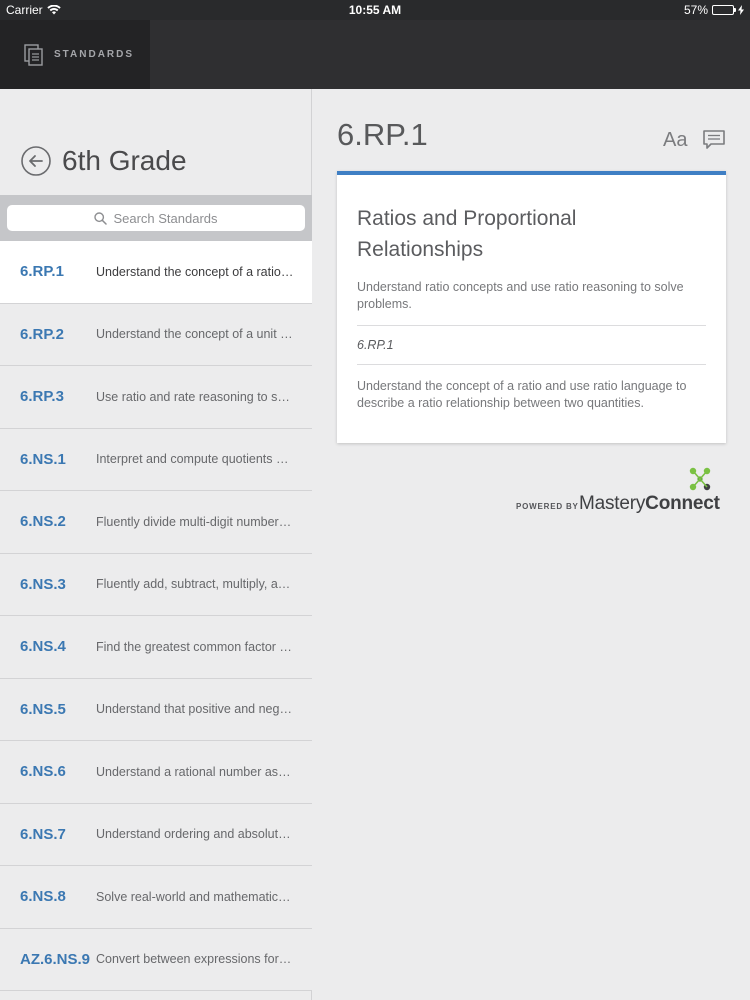 This screenshot has height=1000, width=750. Describe the element at coordinates (619, 490) in the screenshot. I see `powered-by-mastery-connect: POWERED BY MasteryConnect` at that location.